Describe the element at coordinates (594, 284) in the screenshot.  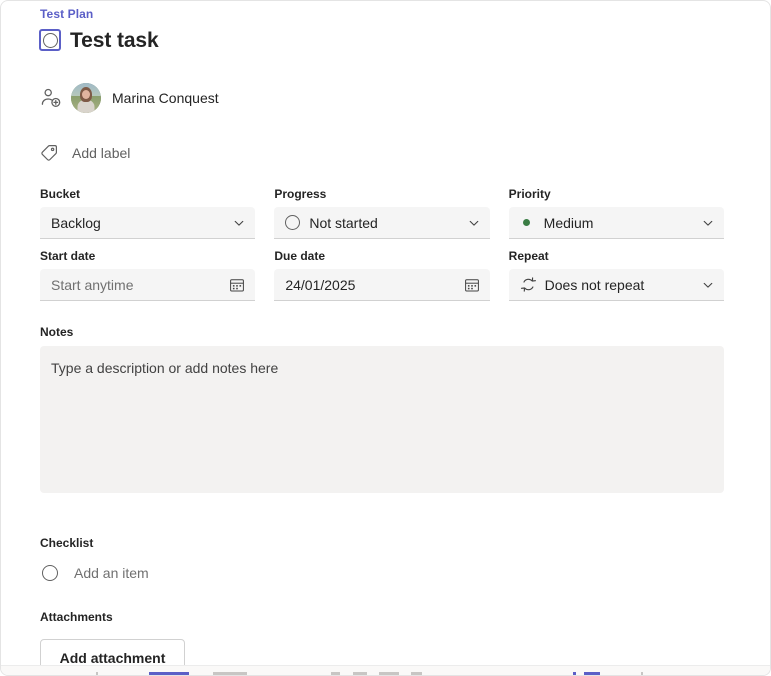
I see `repeat-value: Does not repeat` at that location.